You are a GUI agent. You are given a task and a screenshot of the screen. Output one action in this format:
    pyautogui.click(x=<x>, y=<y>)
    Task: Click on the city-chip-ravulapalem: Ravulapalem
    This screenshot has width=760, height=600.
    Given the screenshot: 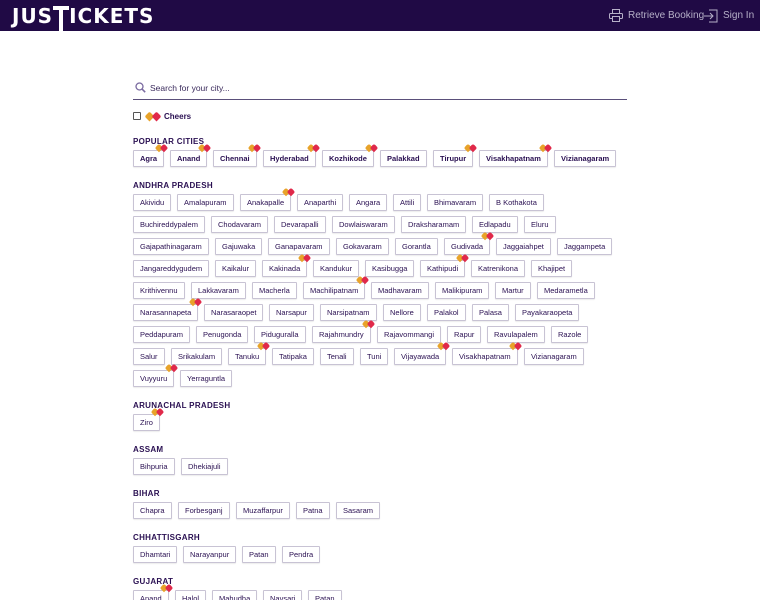 What is the action you would take?
    pyautogui.click(x=516, y=334)
    